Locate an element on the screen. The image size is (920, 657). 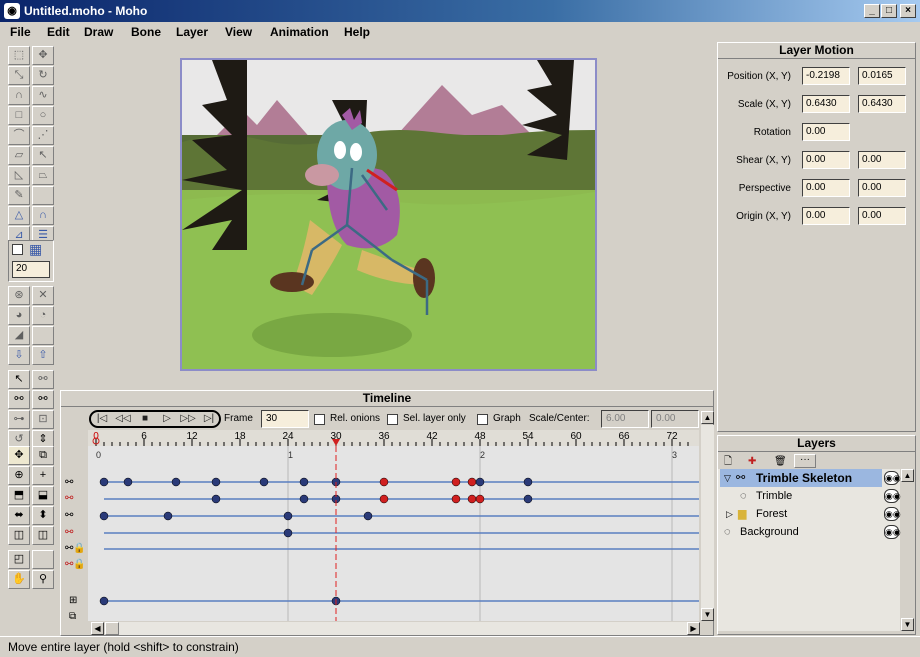
pen-icon: ✎ is located at coordinates (19, 195).